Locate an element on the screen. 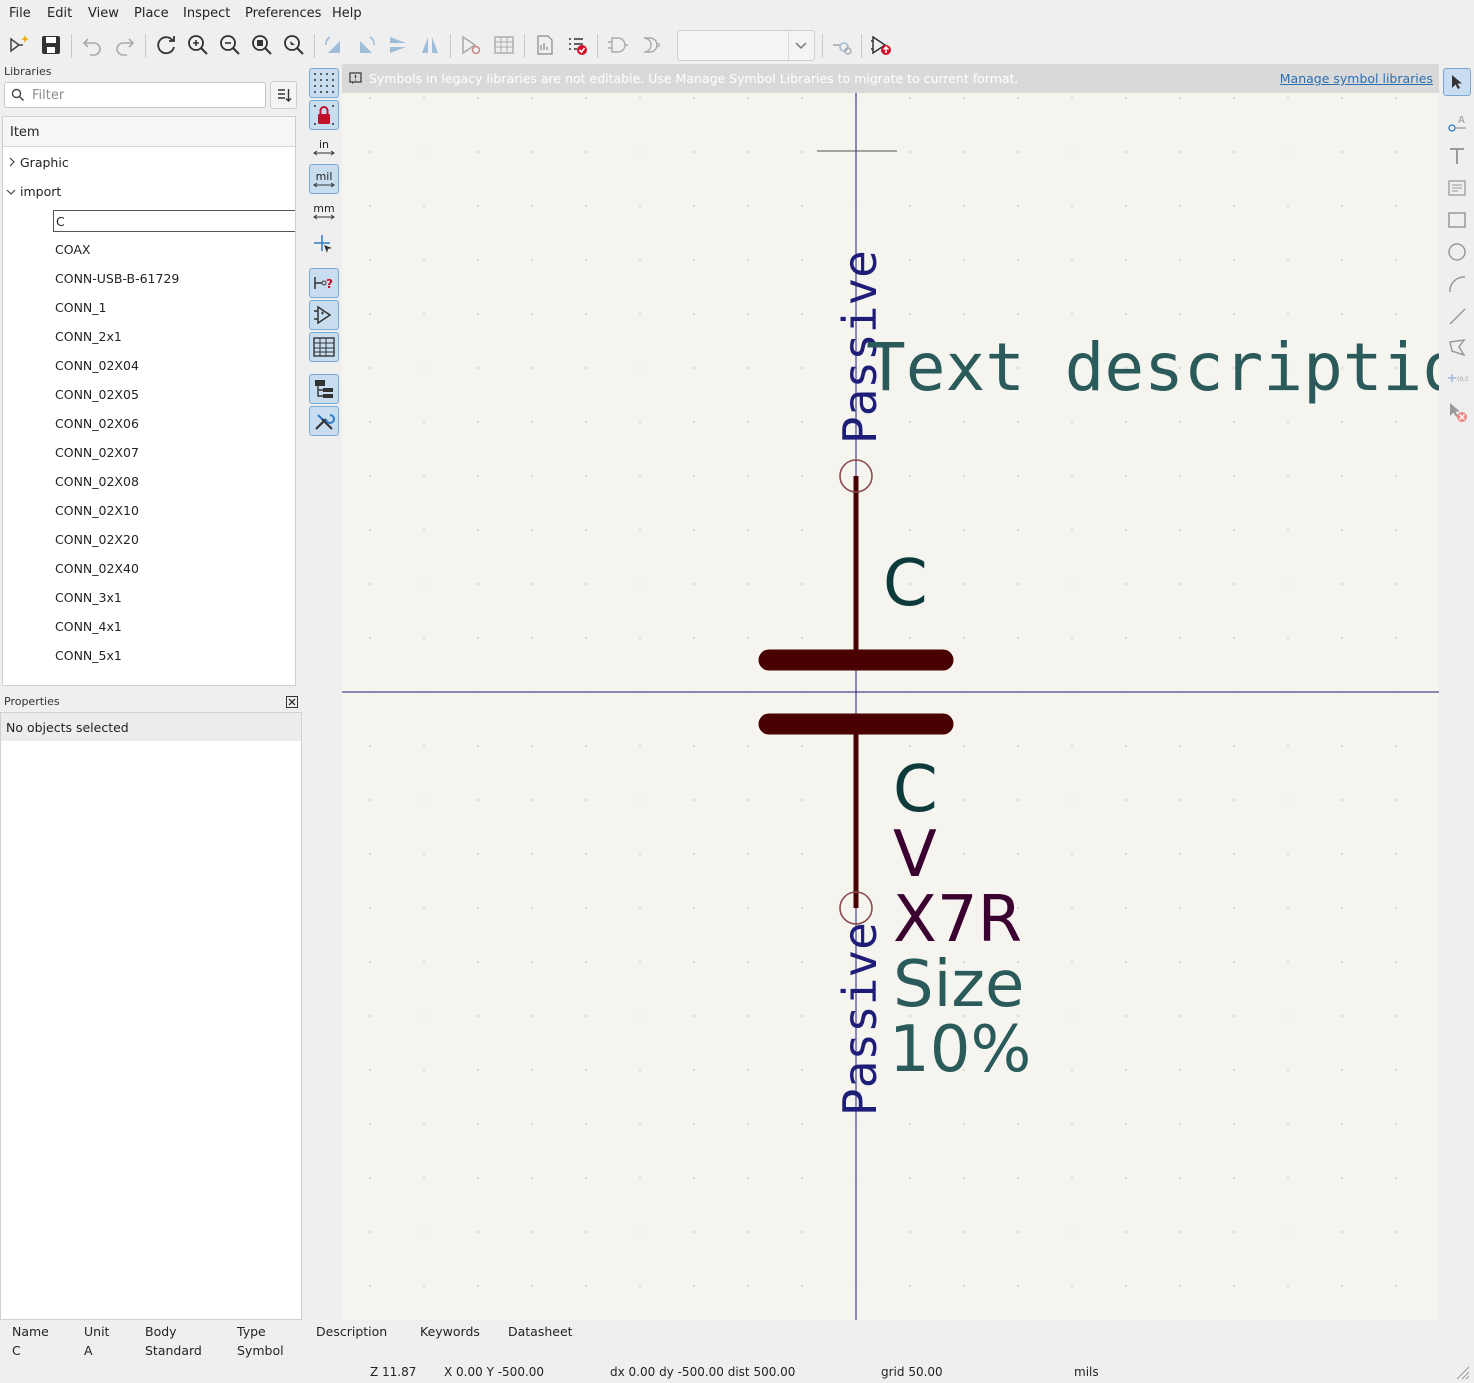 This screenshot has width=1474, height=1383. cursor-crosshair-button is located at coordinates (324, 245).